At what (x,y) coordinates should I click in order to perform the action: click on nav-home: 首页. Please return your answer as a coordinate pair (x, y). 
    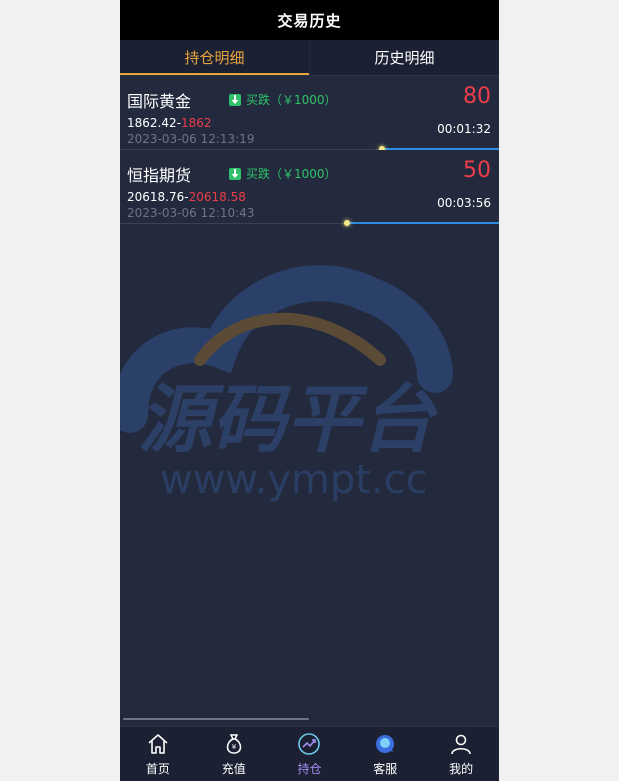
    Looking at the image, I should click on (158, 754).